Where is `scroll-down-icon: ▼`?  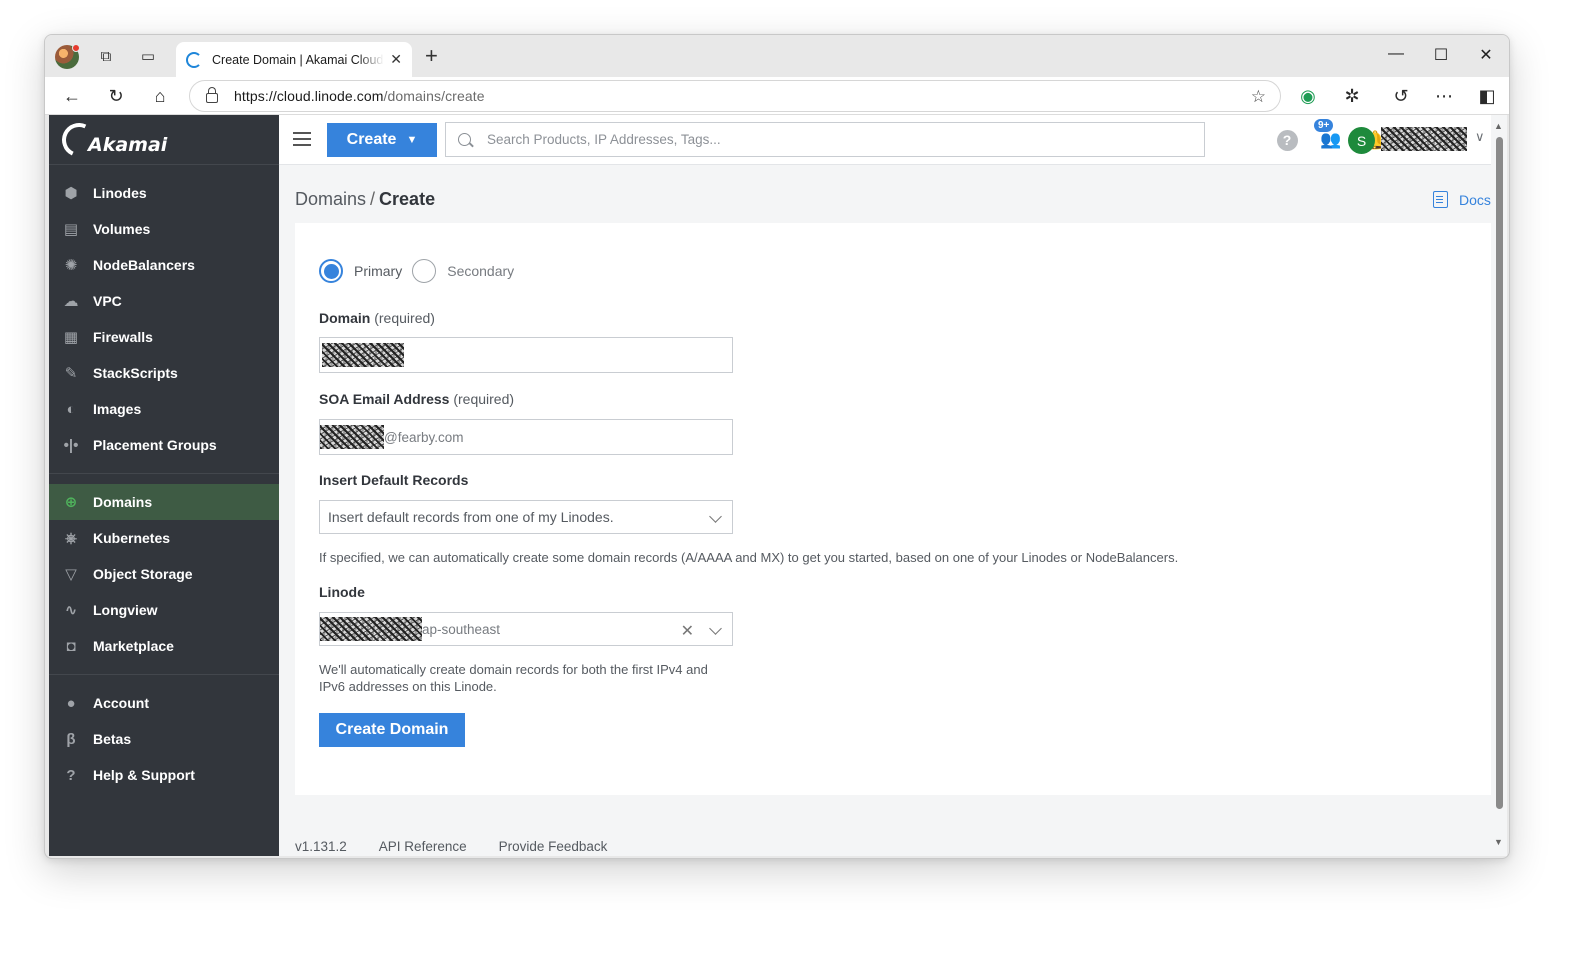
scroll-down-icon: ▼ is located at coordinates (1498, 842).